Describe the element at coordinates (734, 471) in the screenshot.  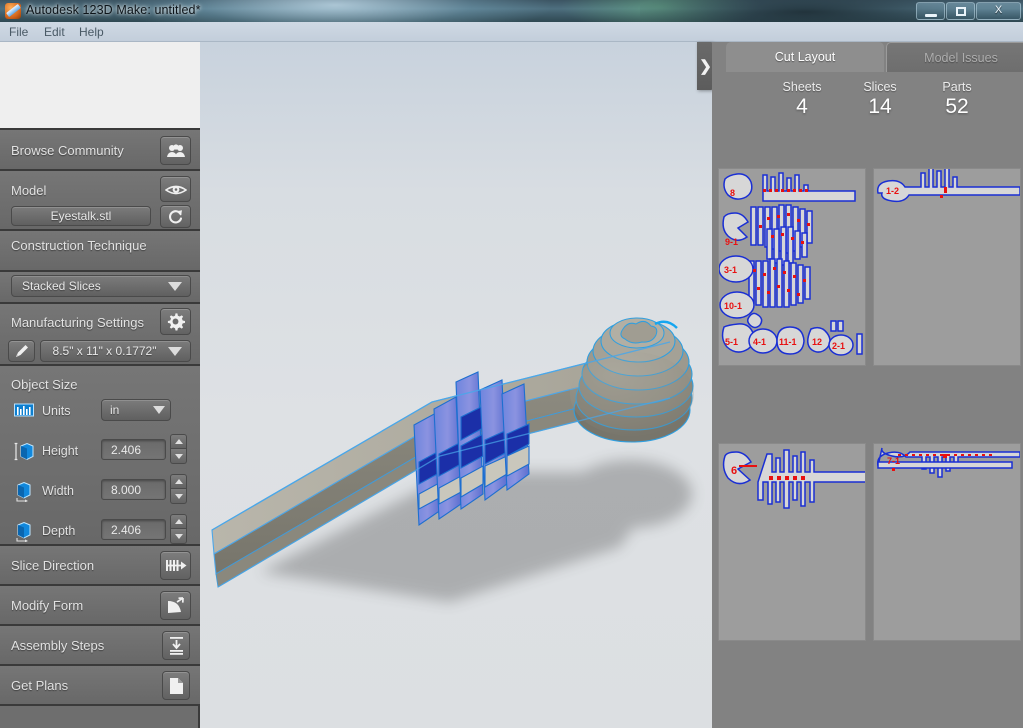
I see `part-label: 6` at that location.